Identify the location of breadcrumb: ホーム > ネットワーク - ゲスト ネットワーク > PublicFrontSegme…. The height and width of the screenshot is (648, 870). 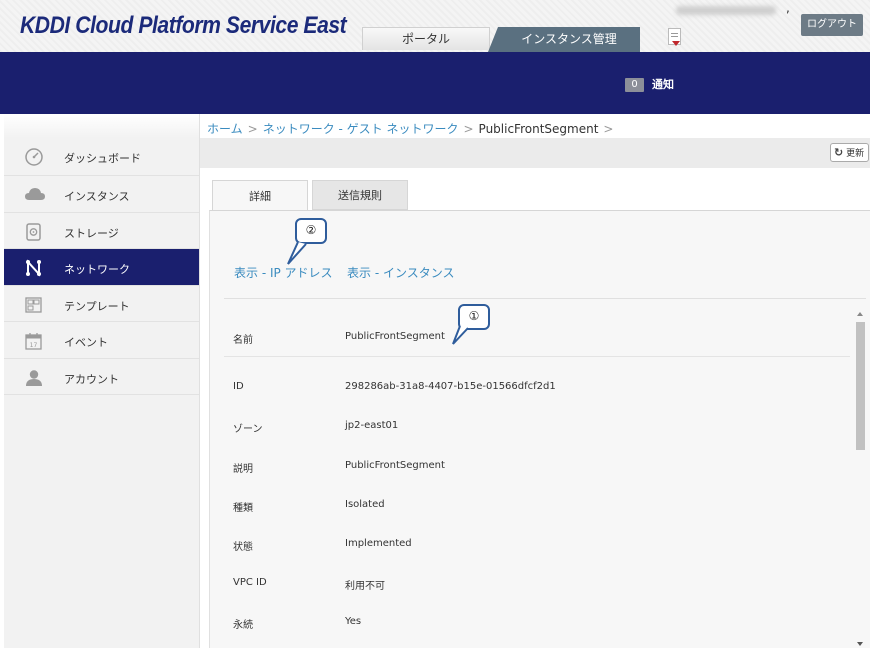
(412, 128).